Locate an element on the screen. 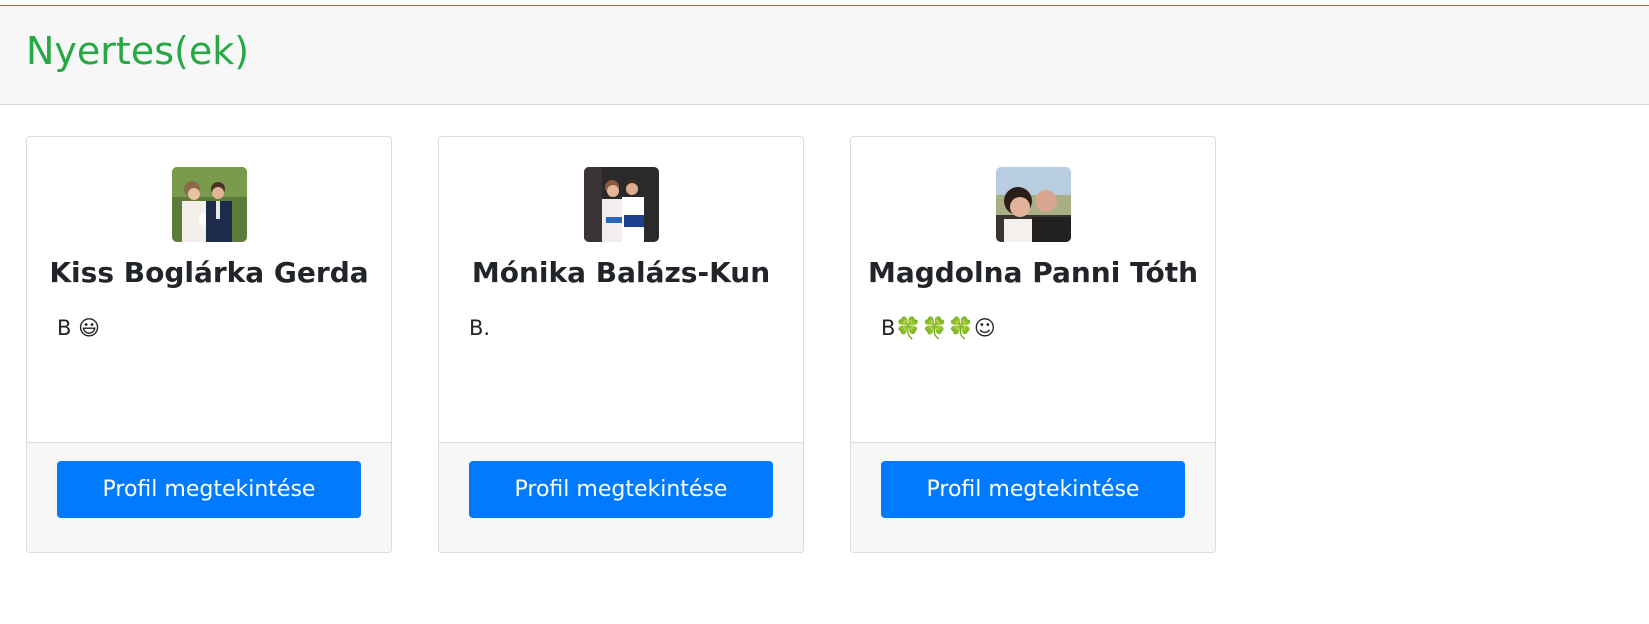 This screenshot has height=624, width=1649. winner-card: Mónika Balázs-Kun B. Profil megtekintése is located at coordinates (621, 344).